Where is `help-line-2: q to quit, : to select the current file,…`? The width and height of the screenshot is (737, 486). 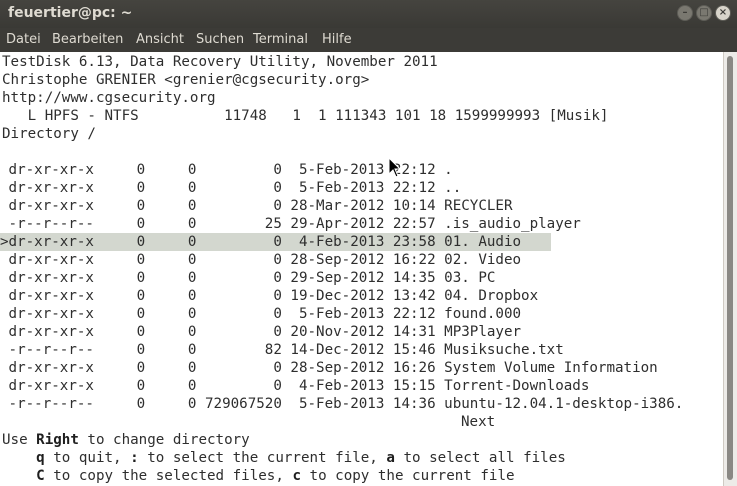
help-line-2: q to quit, : to select the current file,… is located at coordinates (301, 458).